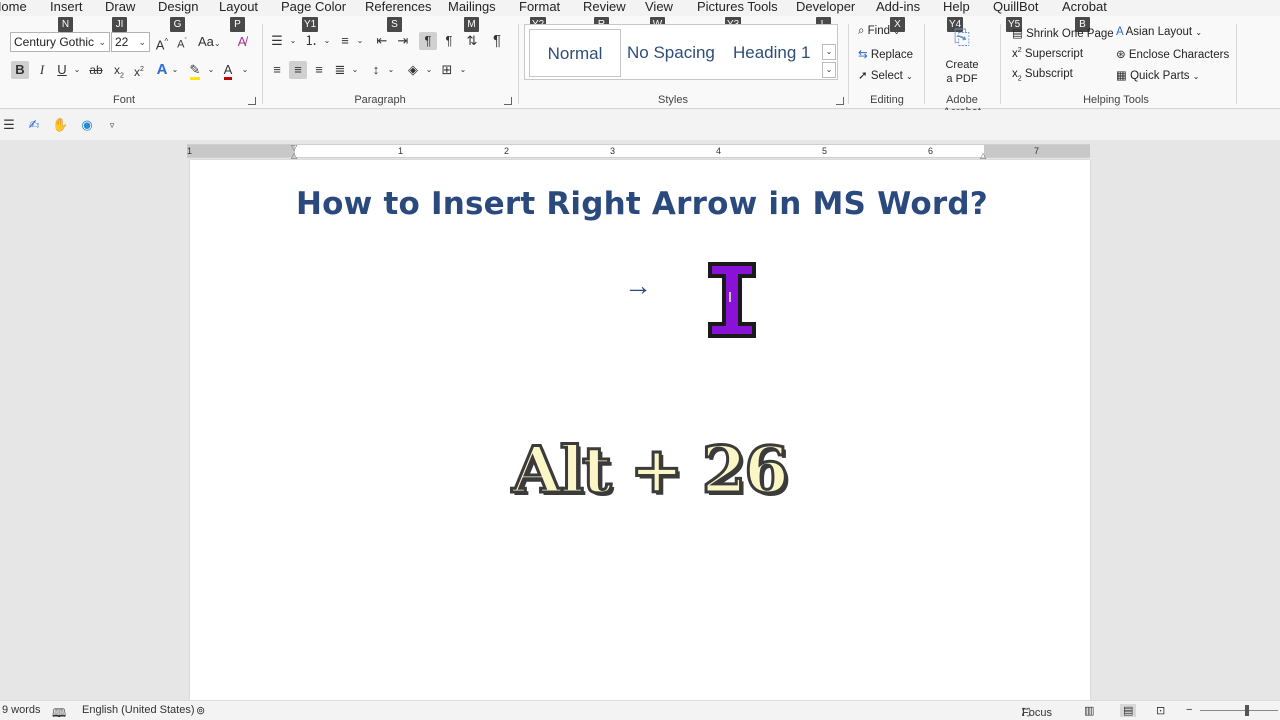  I want to click on superscript-icon: x2, so click(139, 70).